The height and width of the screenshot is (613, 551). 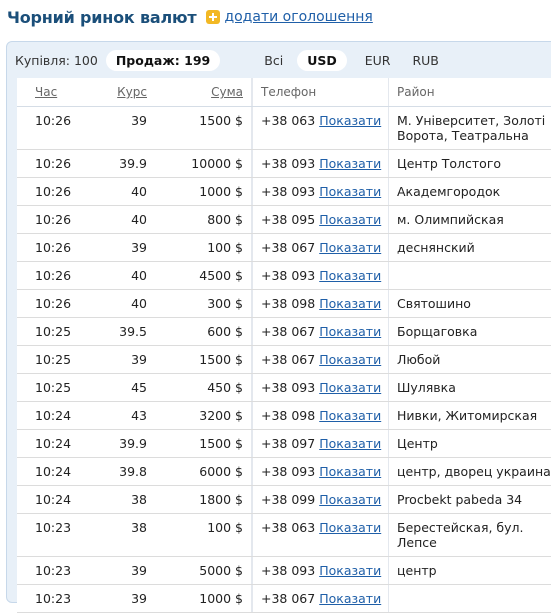 I want to click on amount-cell: 6000 $, so click(x=203, y=471).